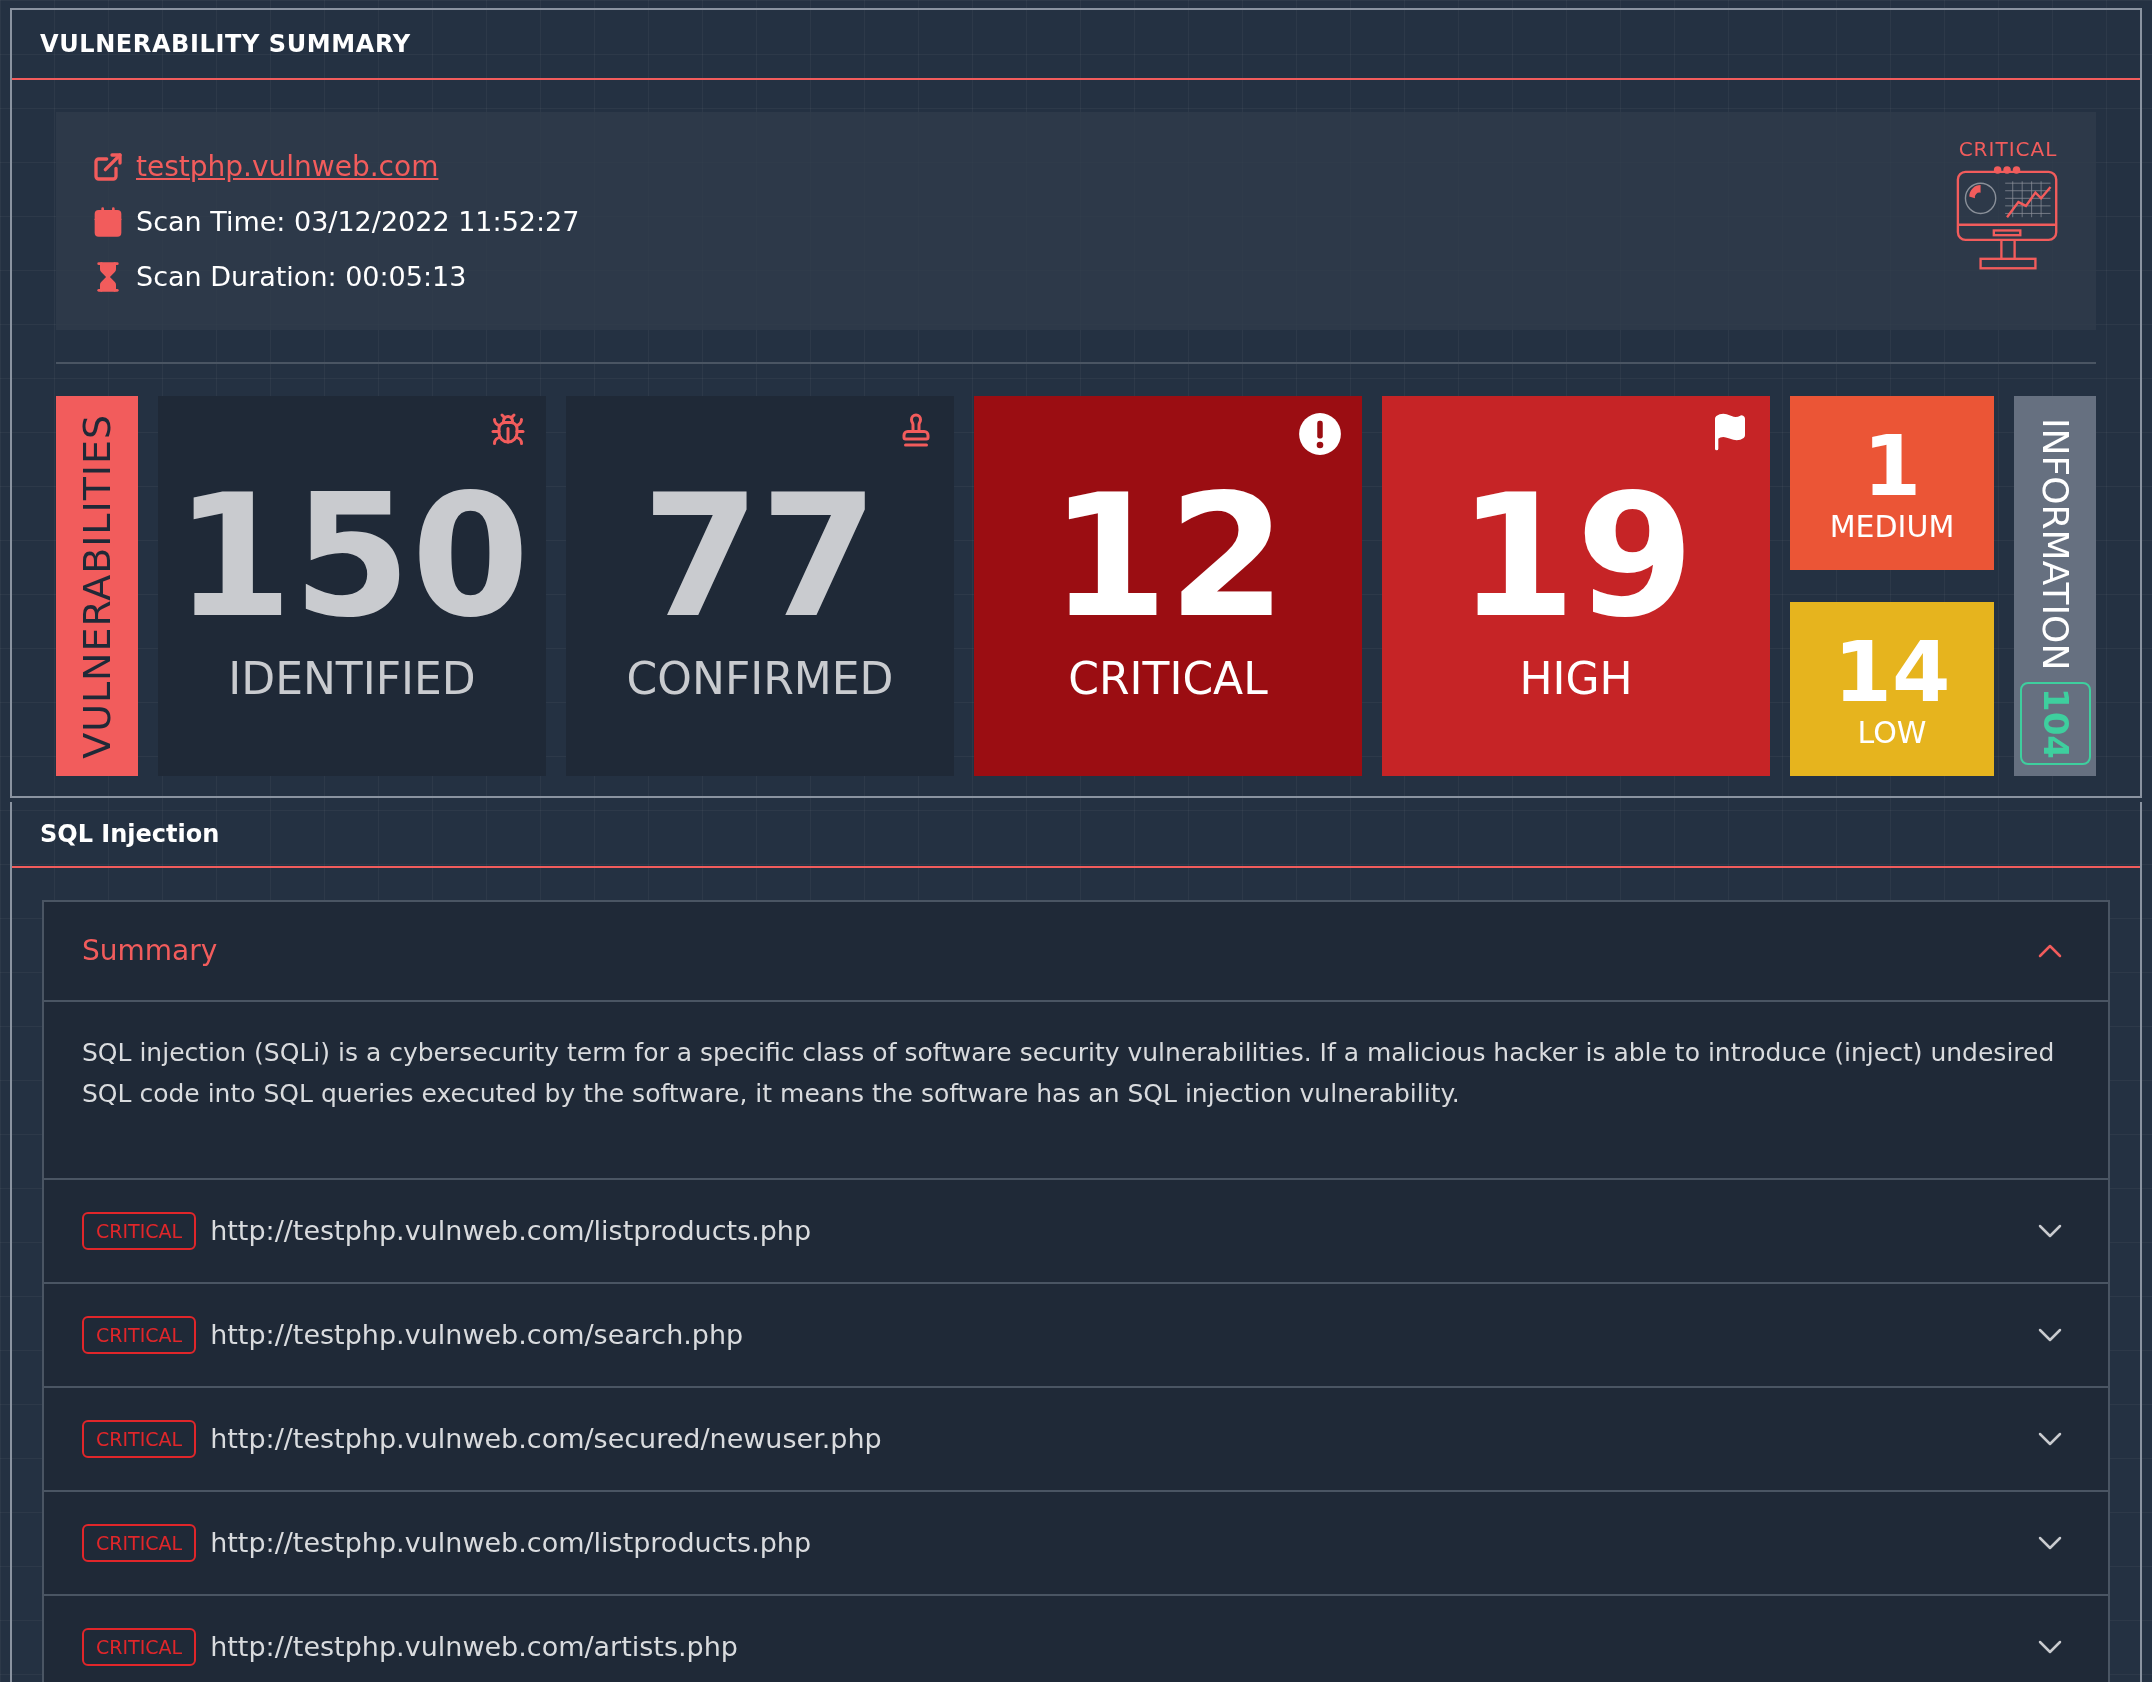 The image size is (2152, 1682). Describe the element at coordinates (97, 586) in the screenshot. I see `vulnerabilities-label: VULNERABILITIES` at that location.